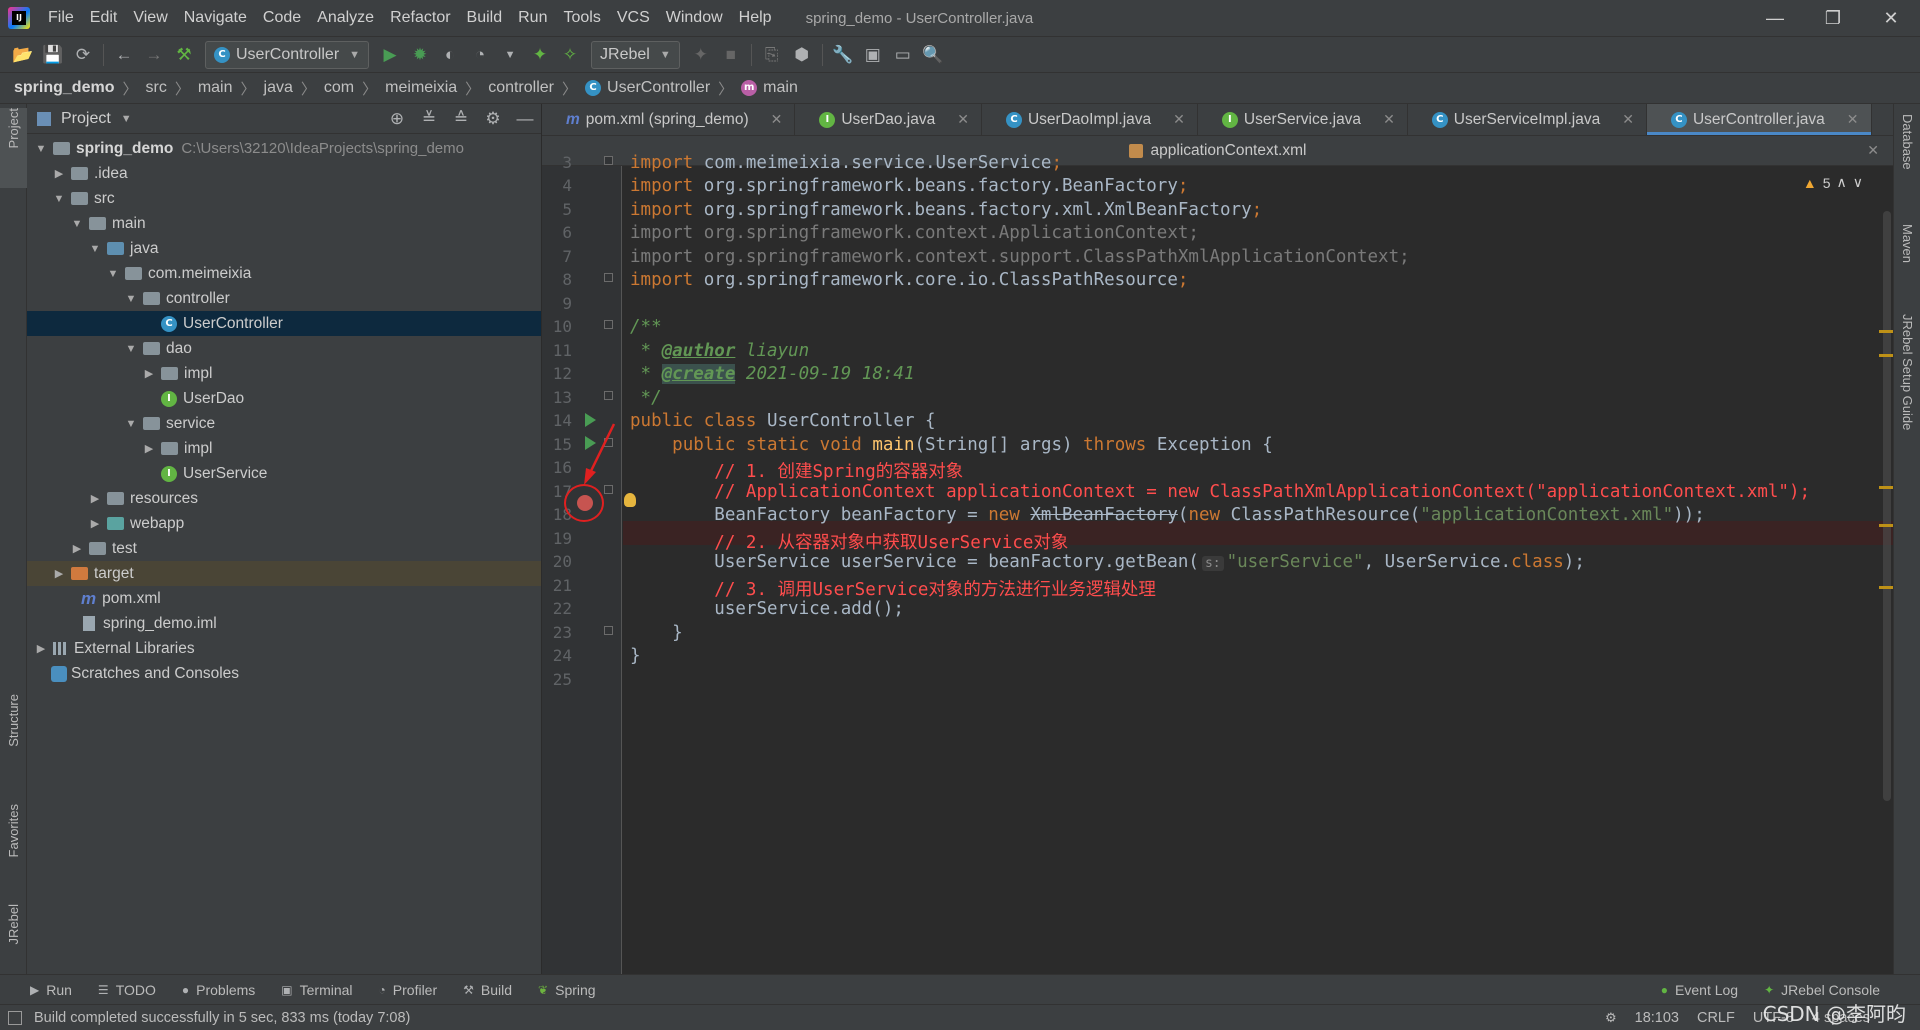 This screenshot has width=1920, height=1030. Describe the element at coordinates (284, 398) in the screenshot. I see `tree-item-userdao: I UserDao` at that location.